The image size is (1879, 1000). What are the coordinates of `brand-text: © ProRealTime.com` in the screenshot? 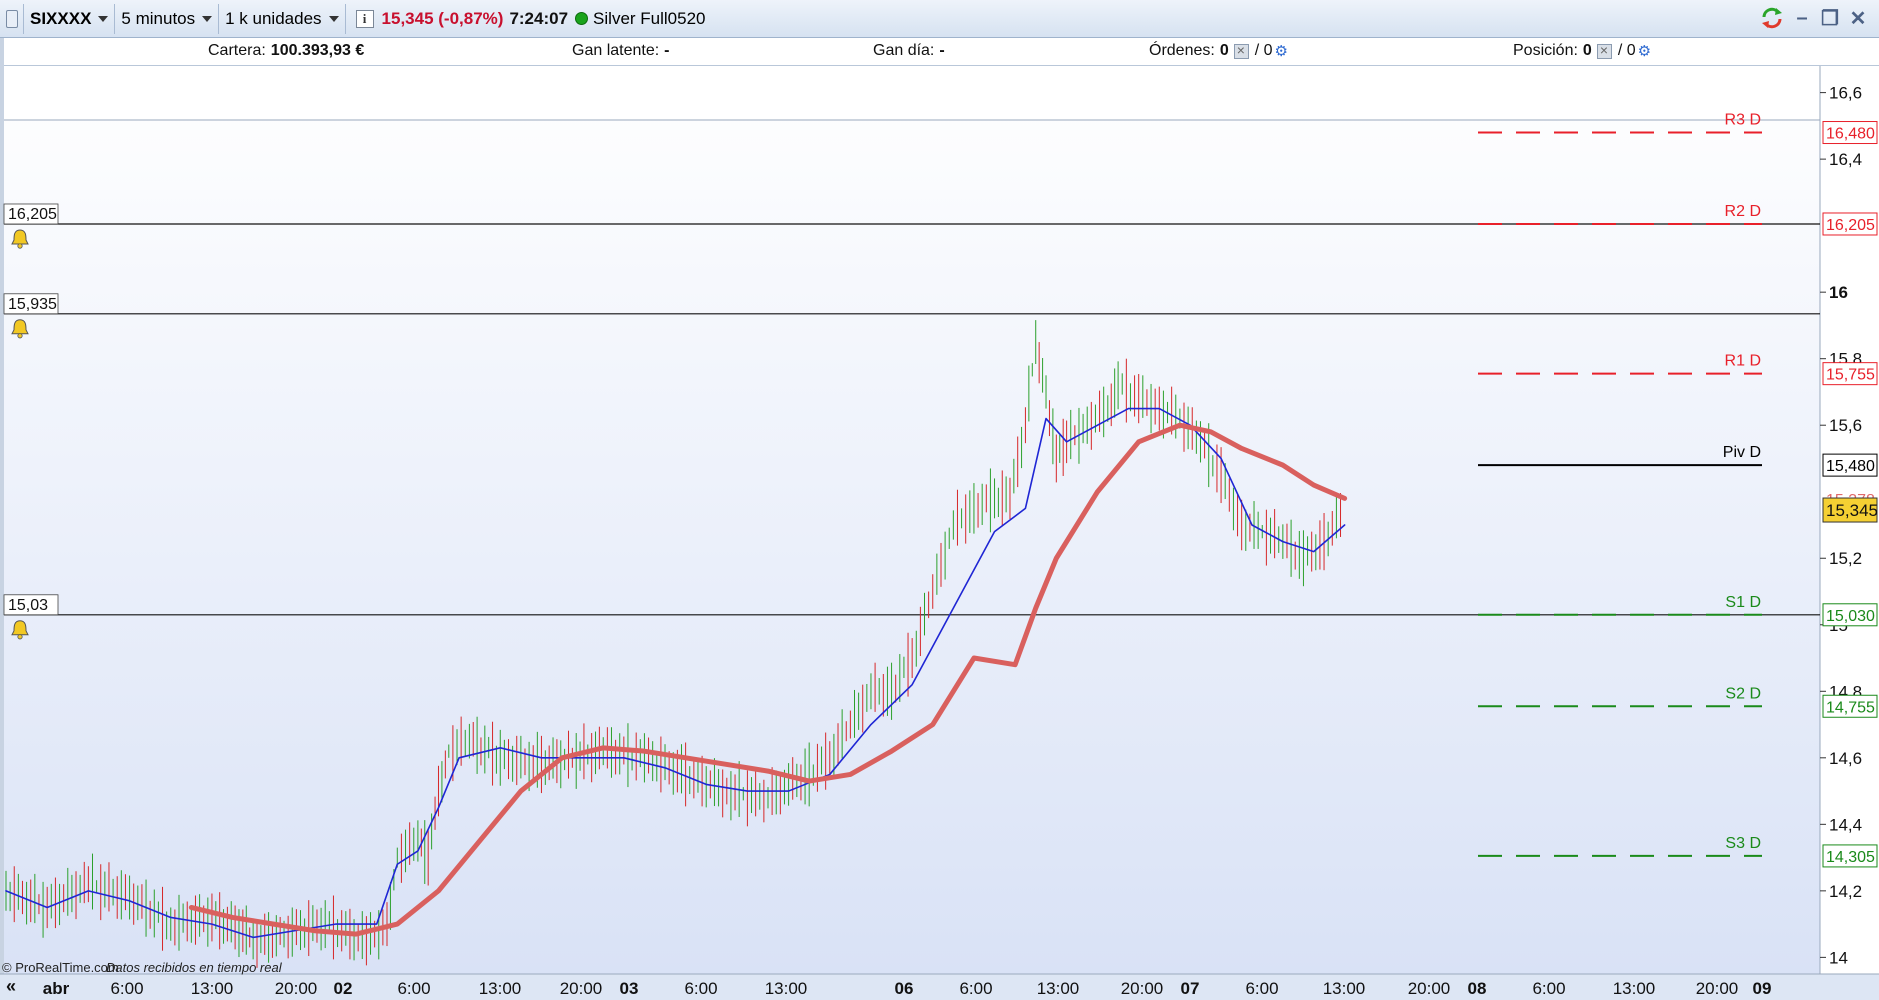 It's located at (60, 967).